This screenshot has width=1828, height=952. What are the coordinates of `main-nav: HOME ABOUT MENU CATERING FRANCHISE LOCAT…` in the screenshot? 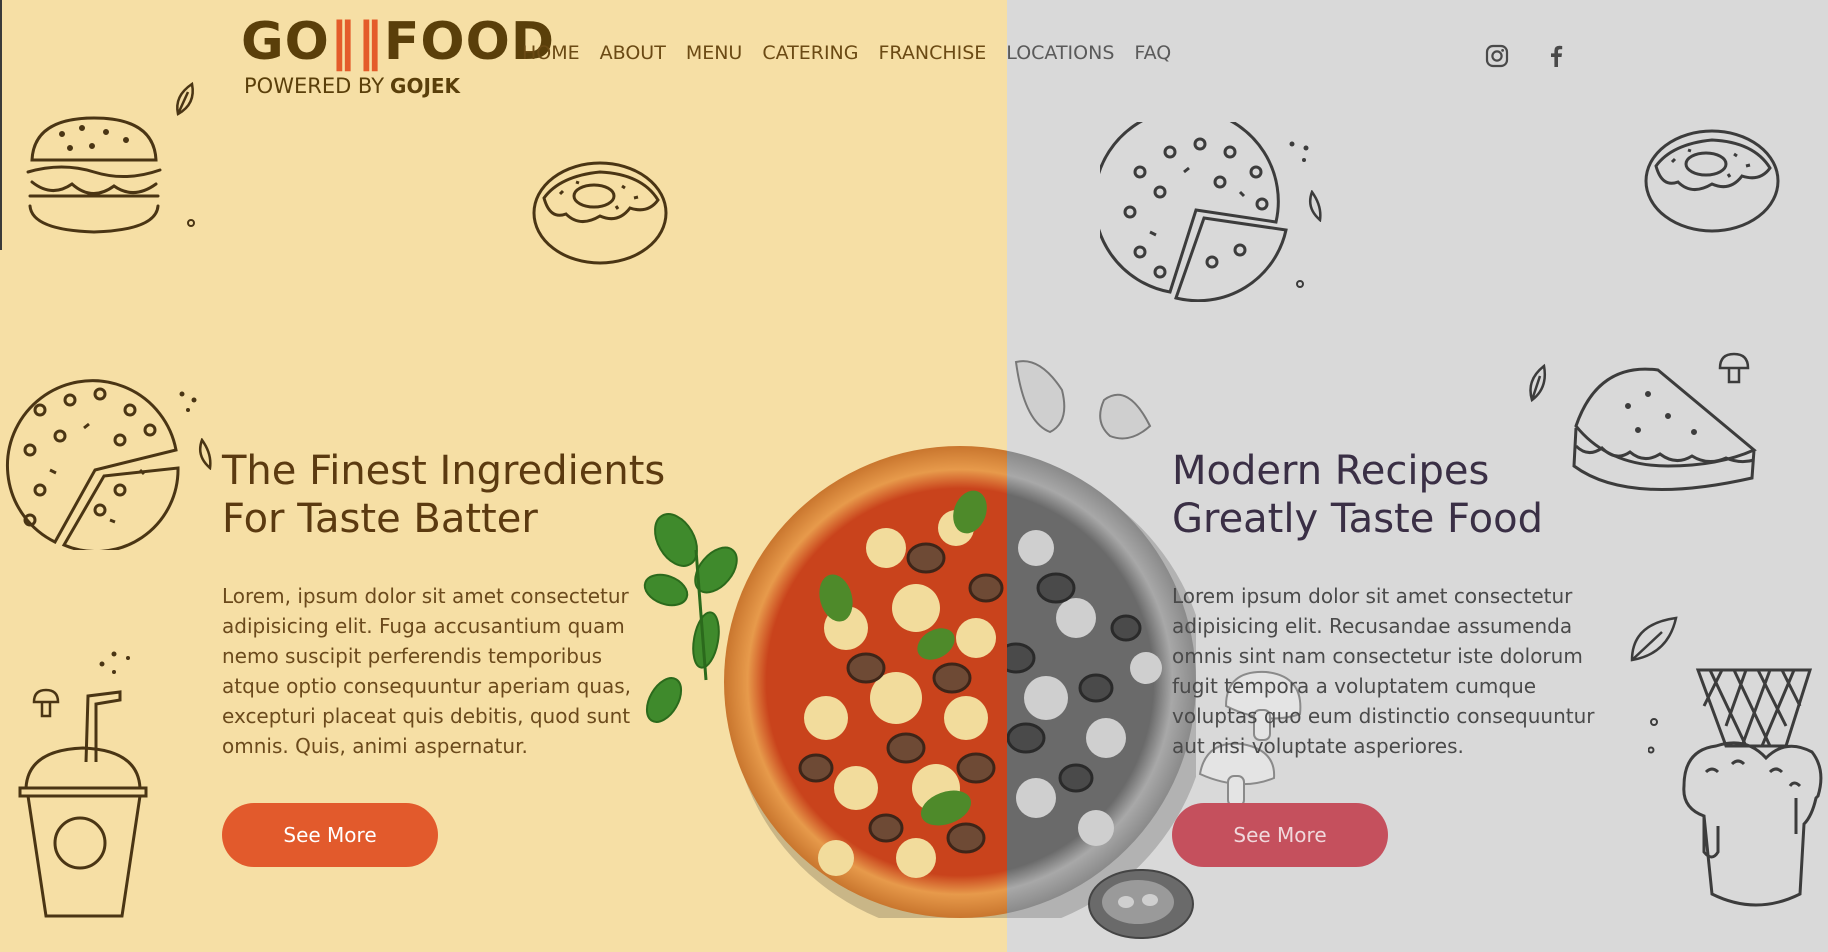 It's located at (856, 53).